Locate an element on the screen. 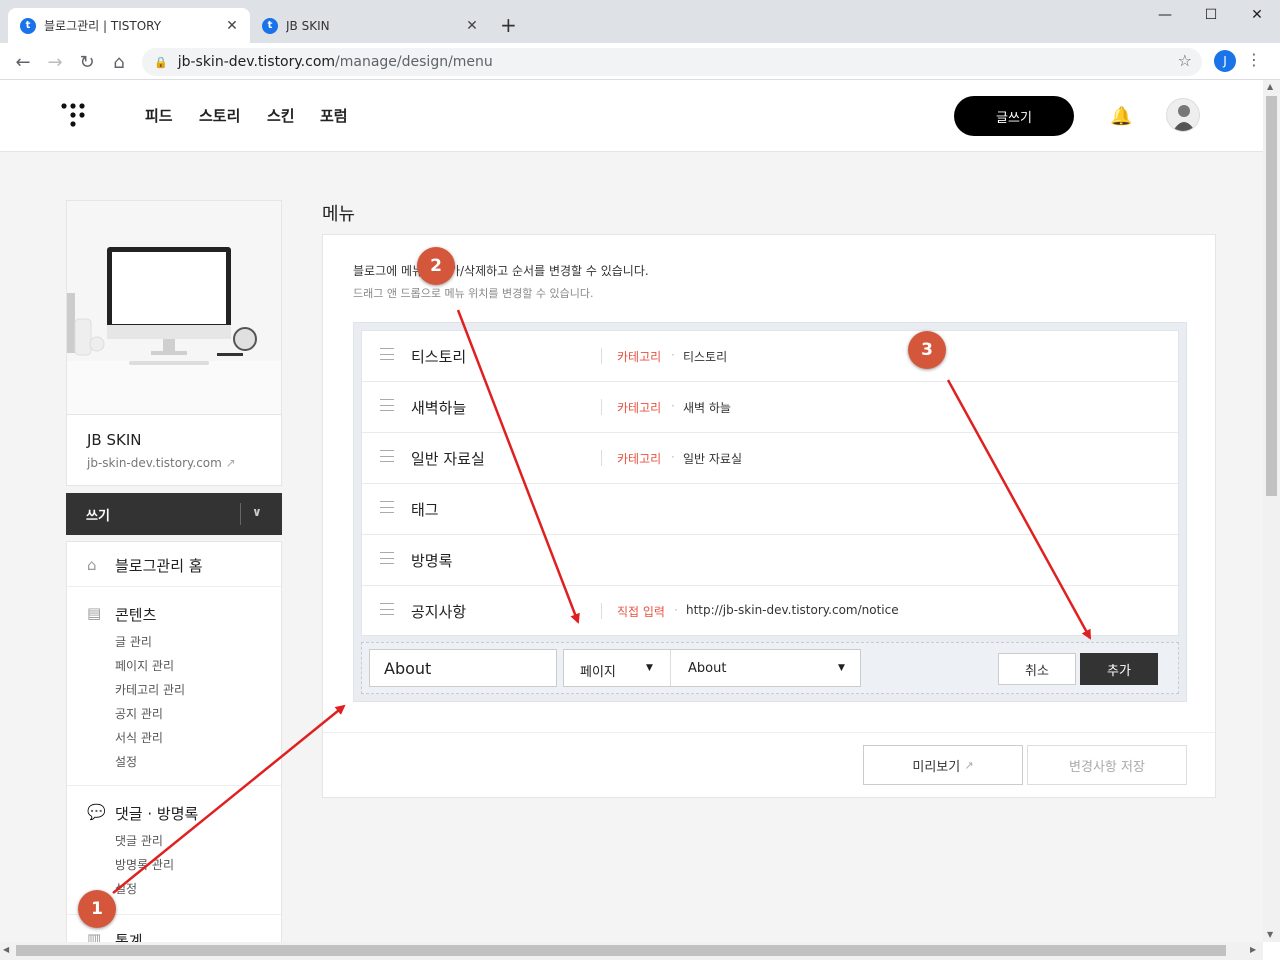  sidebar-section-contents: 콘텐츠 is located at coordinates (135, 614).